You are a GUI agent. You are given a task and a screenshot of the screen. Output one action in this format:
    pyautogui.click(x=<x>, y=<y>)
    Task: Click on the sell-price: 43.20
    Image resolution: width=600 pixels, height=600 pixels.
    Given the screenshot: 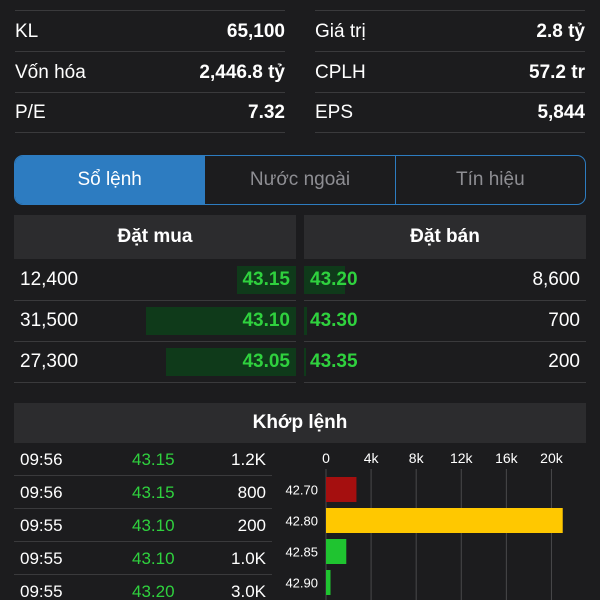 What is the action you would take?
    pyautogui.click(x=334, y=279)
    